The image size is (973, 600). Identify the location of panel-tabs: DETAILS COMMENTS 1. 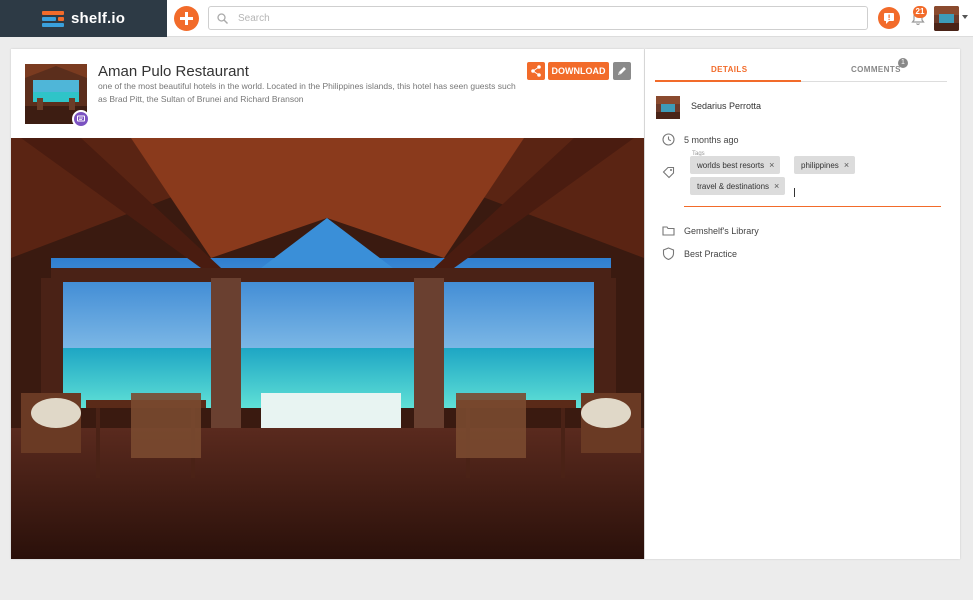
(801, 70).